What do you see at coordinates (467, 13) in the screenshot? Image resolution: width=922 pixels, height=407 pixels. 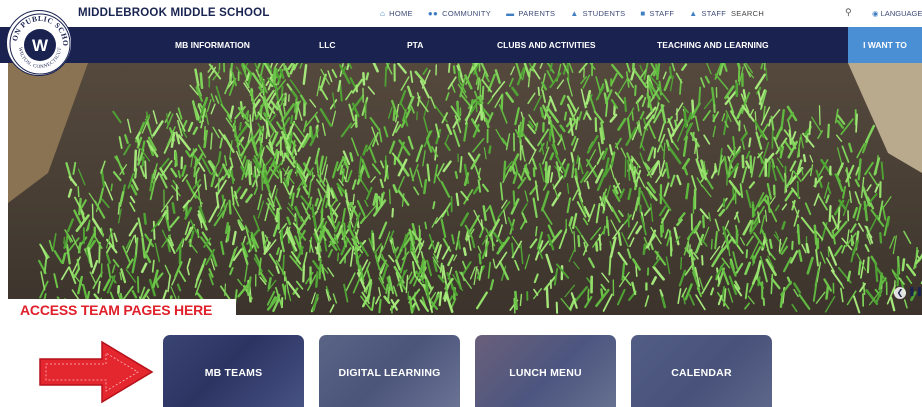 I see `util-link-label: COMMUNITY` at bounding box center [467, 13].